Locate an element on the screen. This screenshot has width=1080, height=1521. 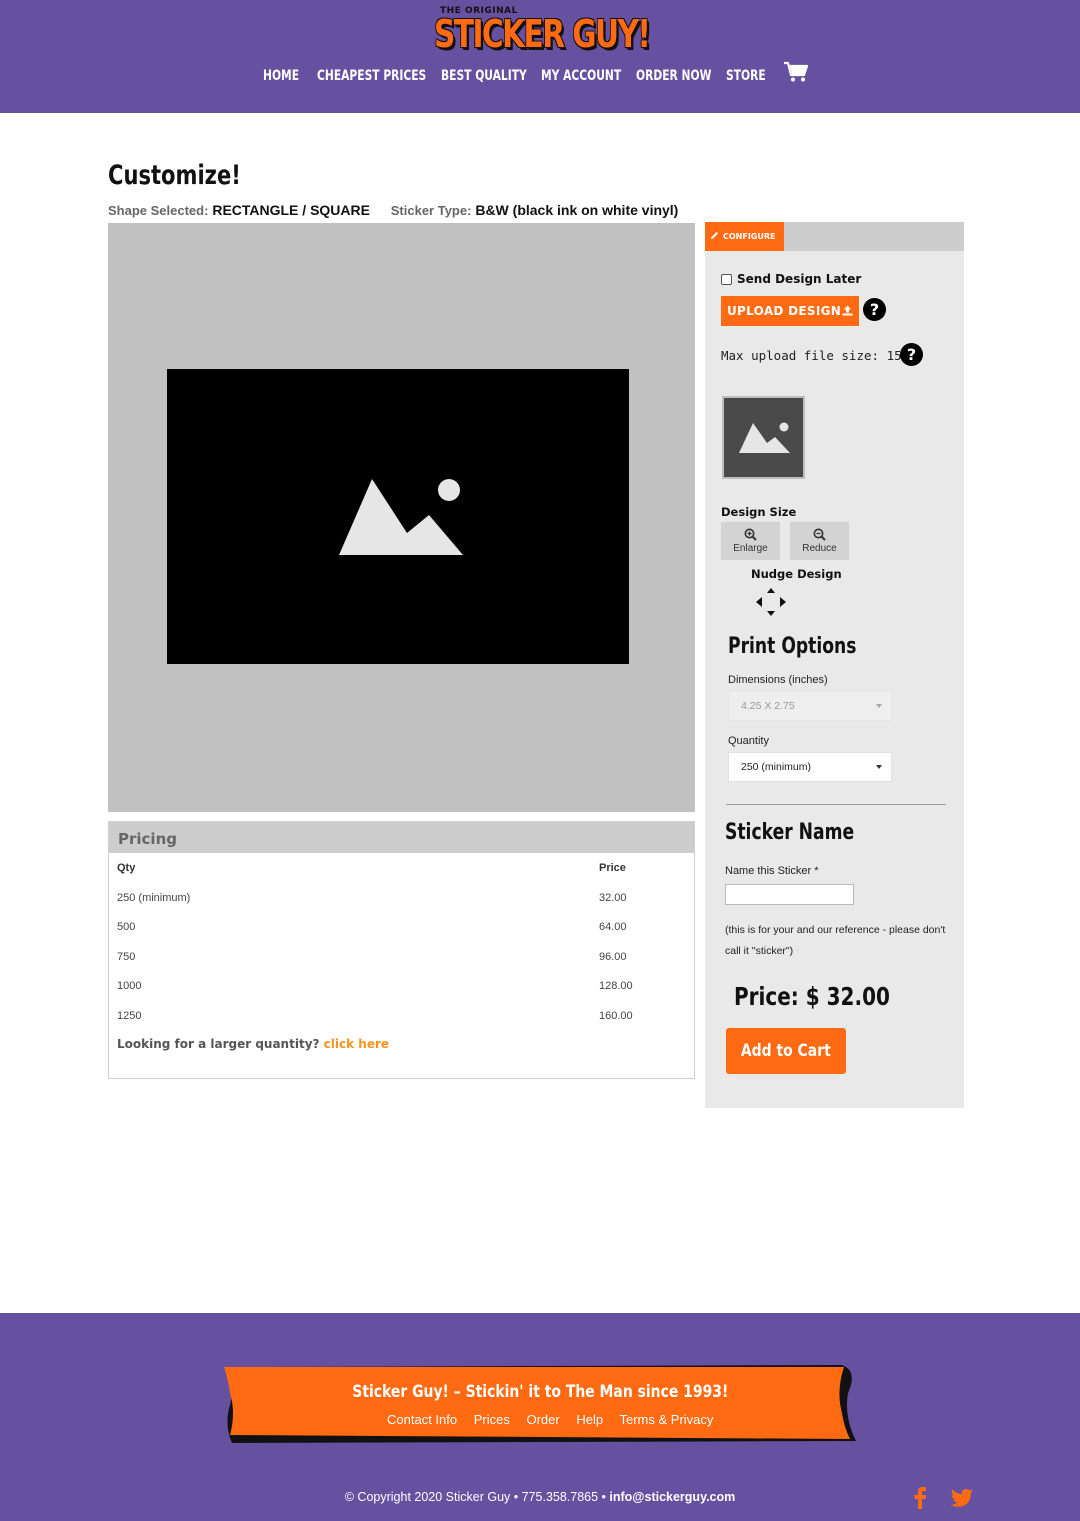
quantity-select: 250 (minimum) is located at coordinates (810, 767).